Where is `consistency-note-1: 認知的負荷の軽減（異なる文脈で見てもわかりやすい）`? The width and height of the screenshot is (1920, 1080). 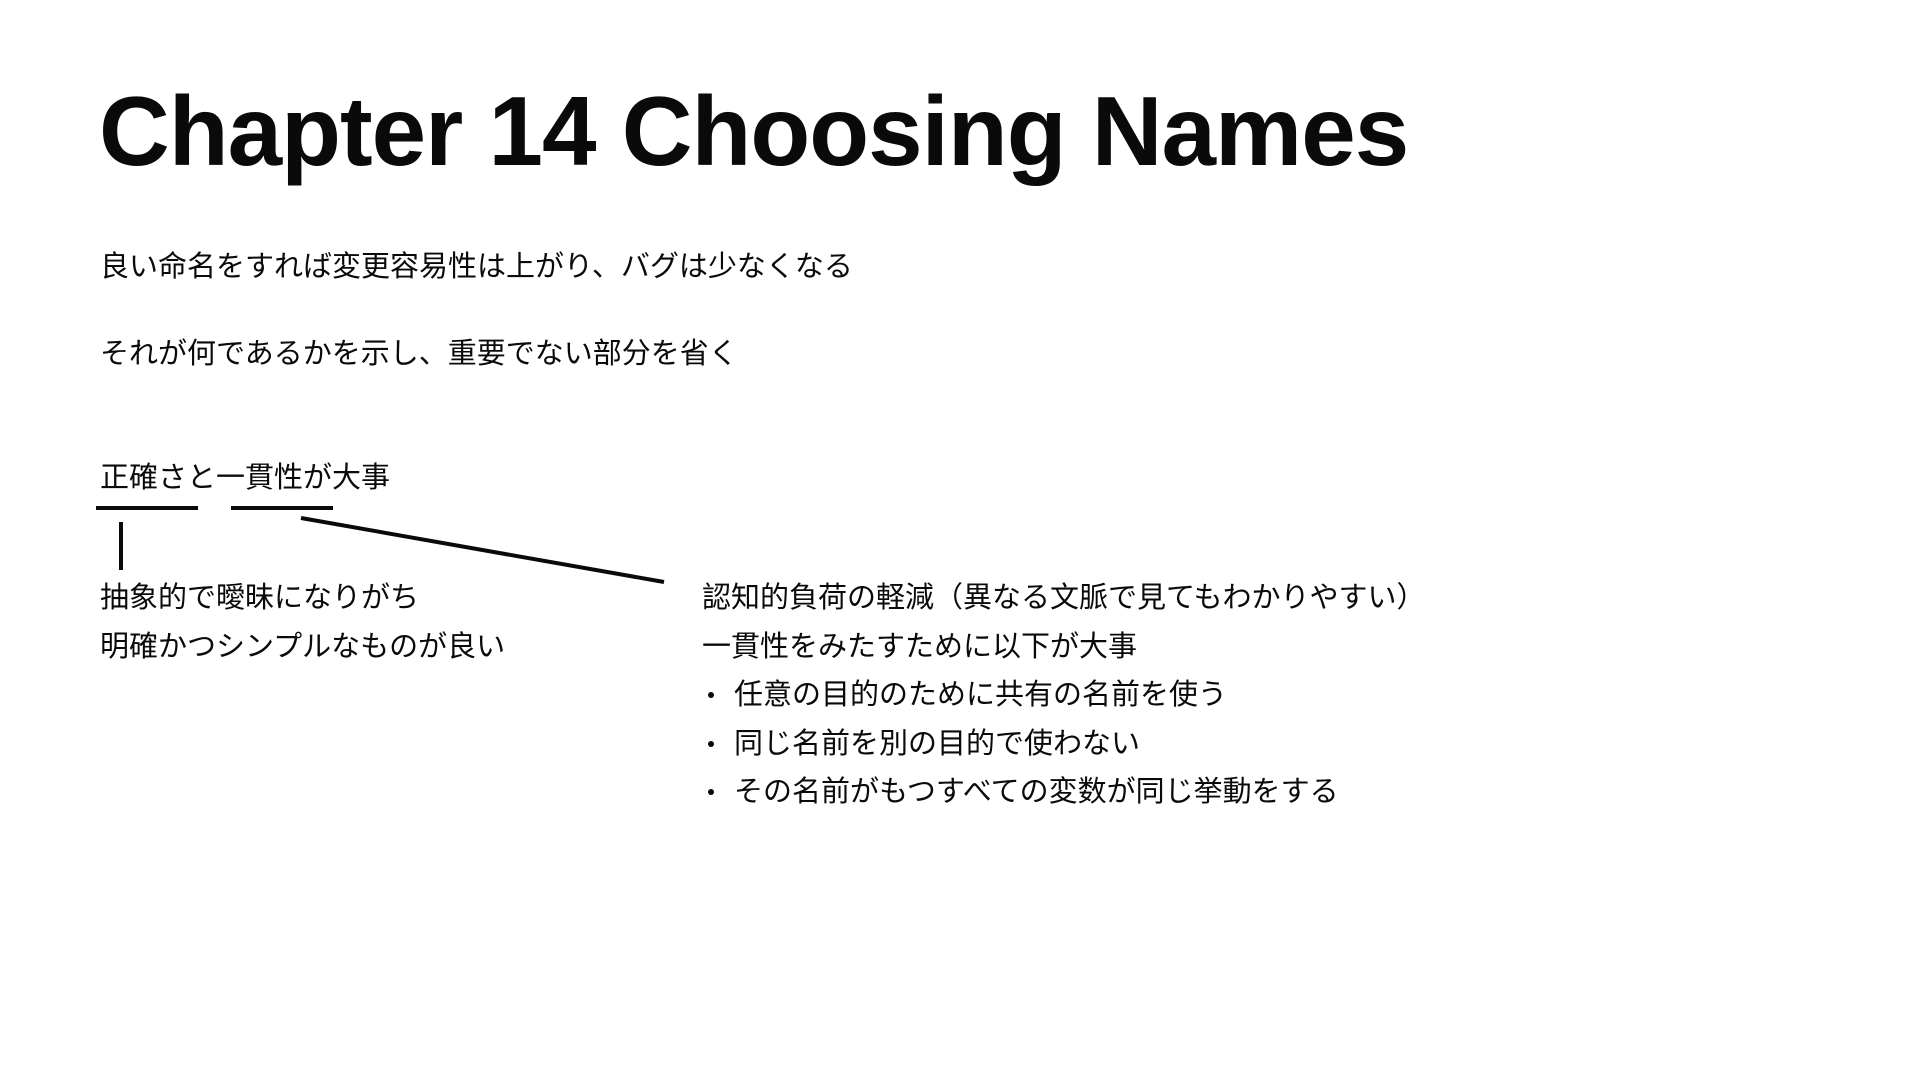 consistency-note-1: 認知的負荷の軽減（異なる文脈で見てもわかりやすい） is located at coordinates (1064, 597).